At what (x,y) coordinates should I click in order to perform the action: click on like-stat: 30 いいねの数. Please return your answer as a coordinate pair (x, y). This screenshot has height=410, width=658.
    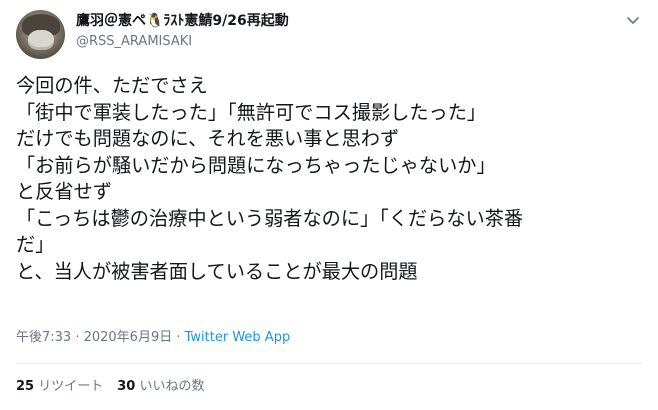
    Looking at the image, I should click on (160, 387).